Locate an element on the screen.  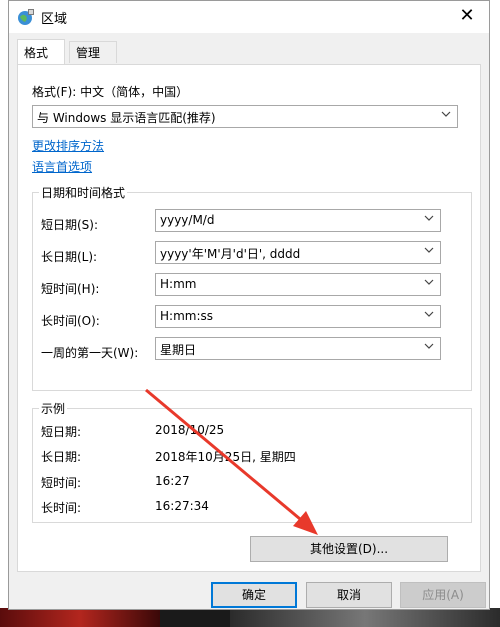
example-short-date-value: 2018/10/25 is located at coordinates (190, 430).